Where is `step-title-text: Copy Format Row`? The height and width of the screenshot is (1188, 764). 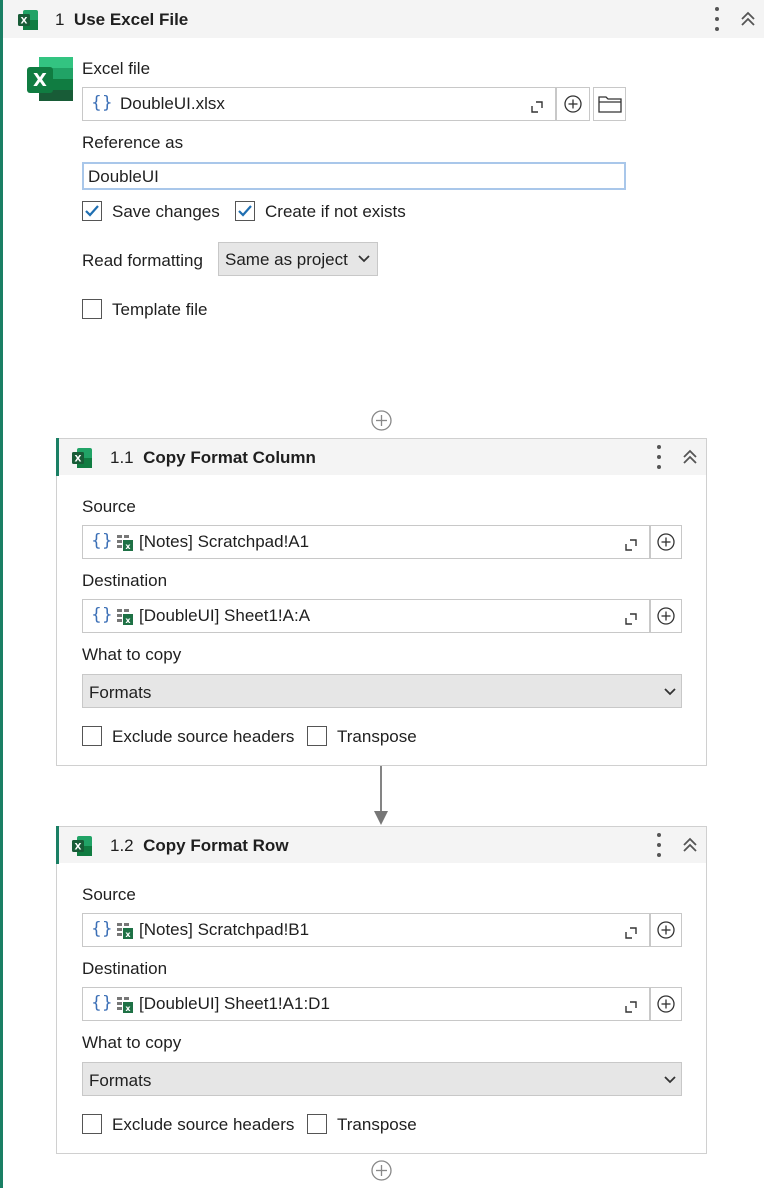
step-title-text: Copy Format Row is located at coordinates (216, 845).